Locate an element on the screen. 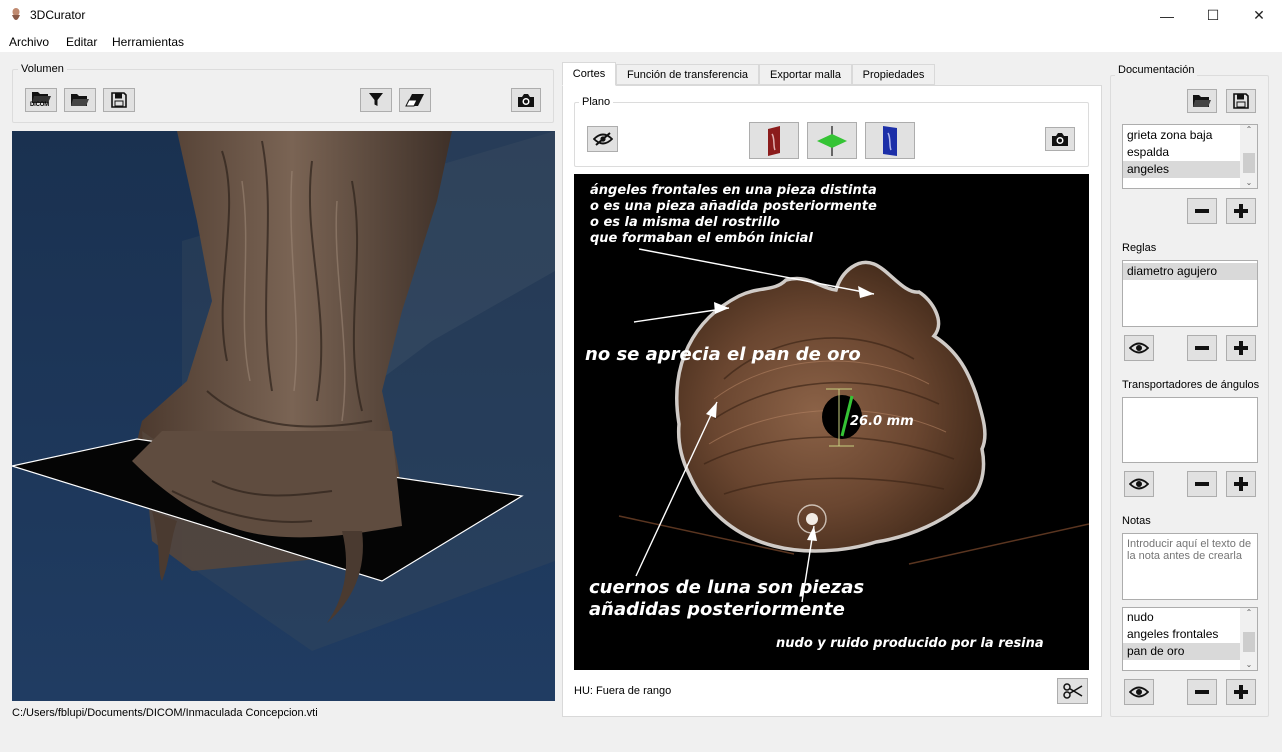  coronal-plane-button is located at coordinates (890, 140).